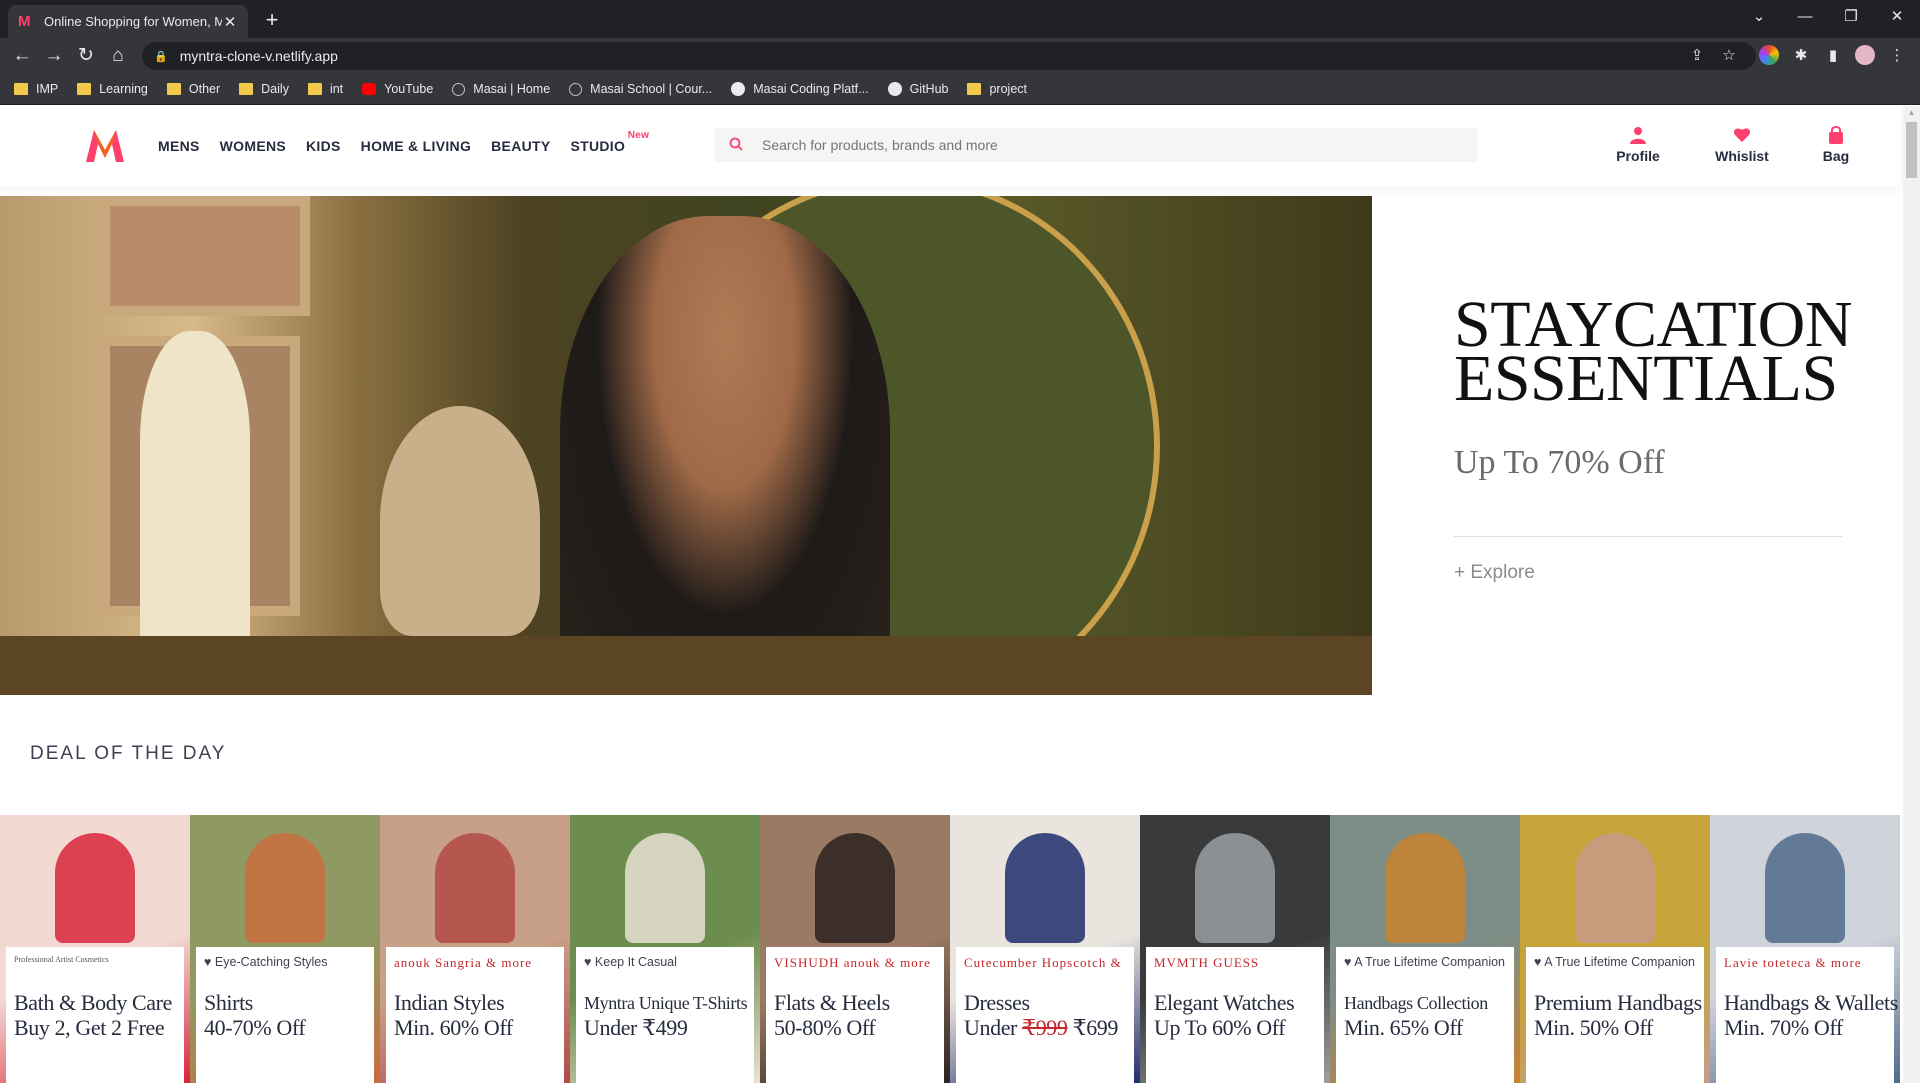  Describe the element at coordinates (1805, 17) in the screenshot. I see `minimize-button: —` at that location.